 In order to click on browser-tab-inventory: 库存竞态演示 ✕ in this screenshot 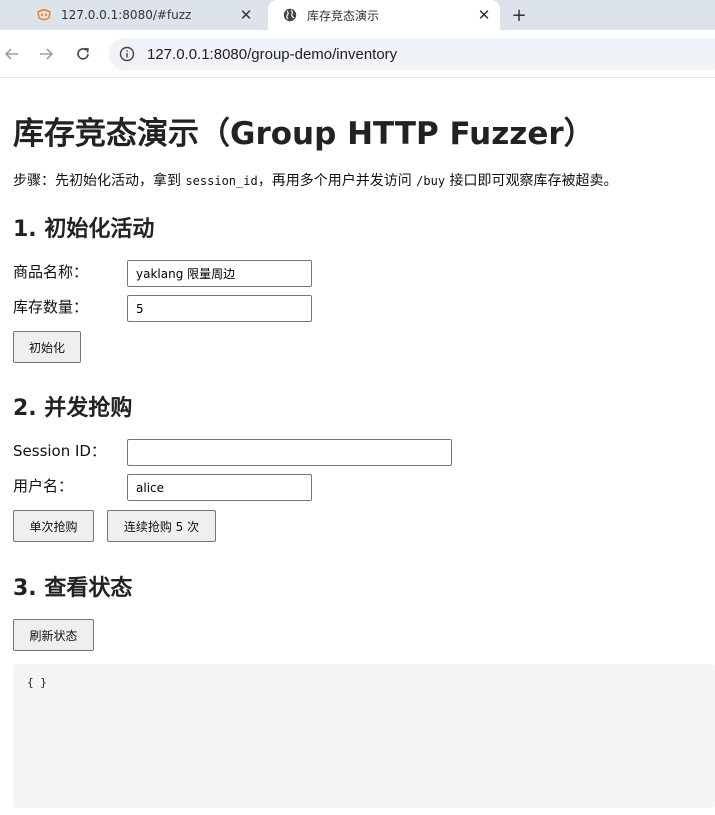, I will do `click(384, 15)`.